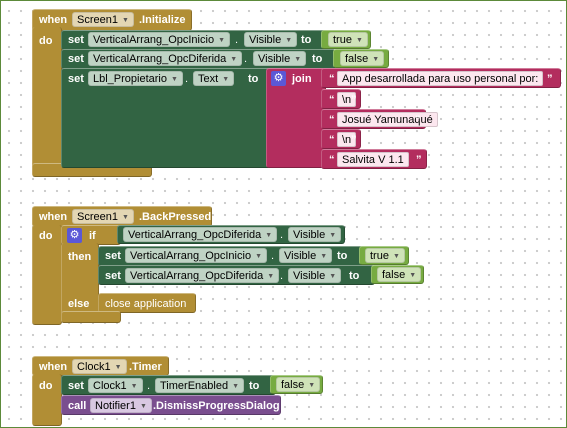  What do you see at coordinates (216, 406) in the screenshot?
I see `method-name: .DismissProgressDialog` at bounding box center [216, 406].